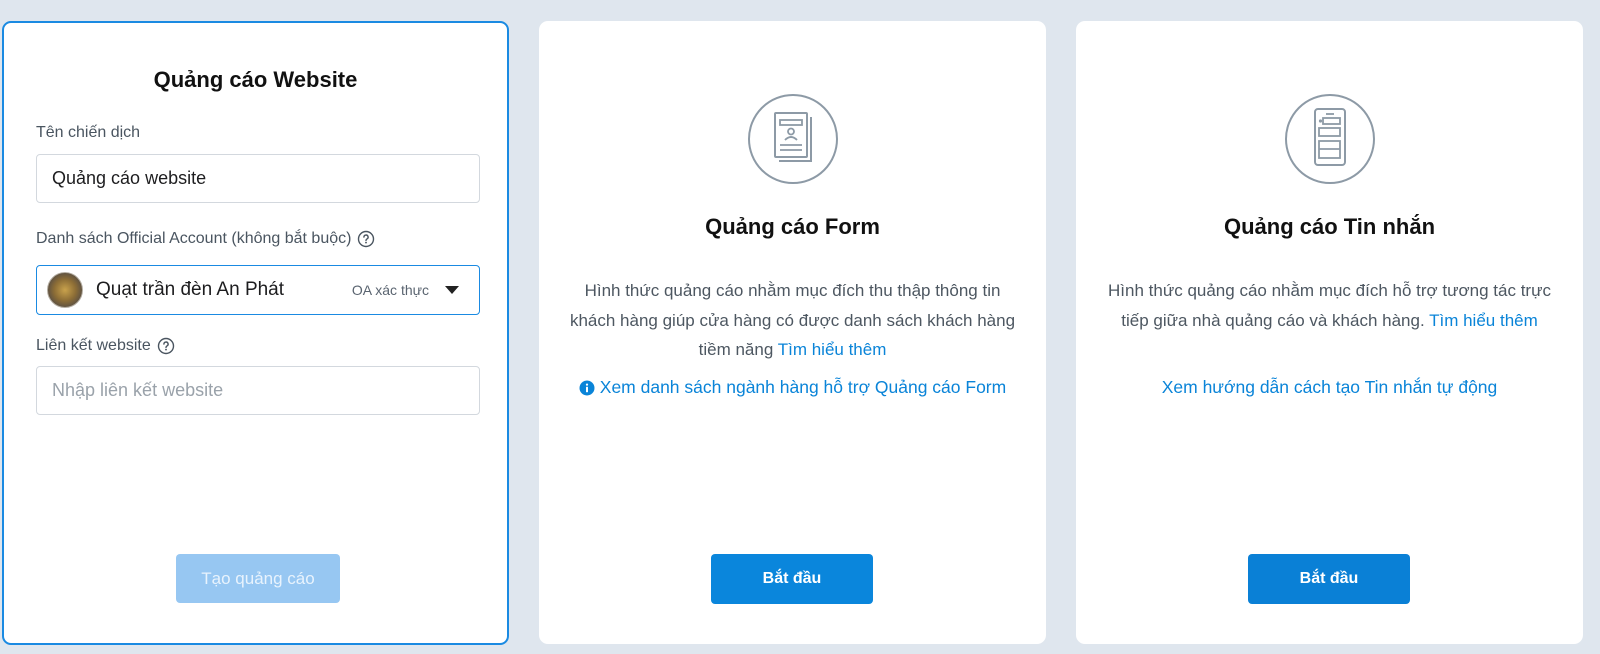  I want to click on info-icon, so click(587, 387).